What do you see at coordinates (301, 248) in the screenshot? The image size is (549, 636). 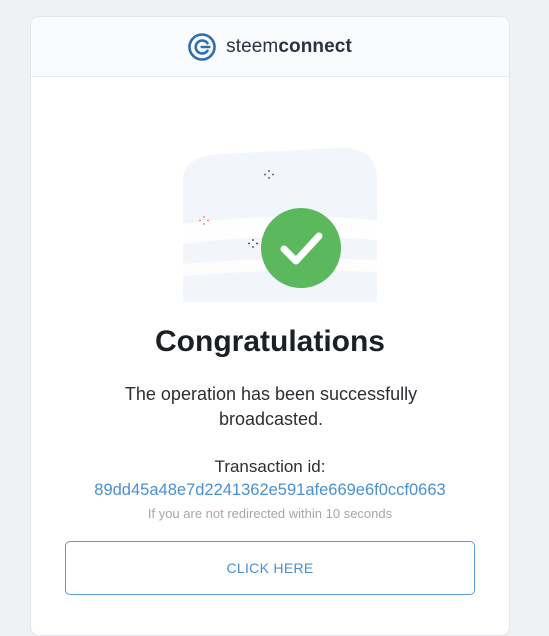 I see `check-circle-icon` at bounding box center [301, 248].